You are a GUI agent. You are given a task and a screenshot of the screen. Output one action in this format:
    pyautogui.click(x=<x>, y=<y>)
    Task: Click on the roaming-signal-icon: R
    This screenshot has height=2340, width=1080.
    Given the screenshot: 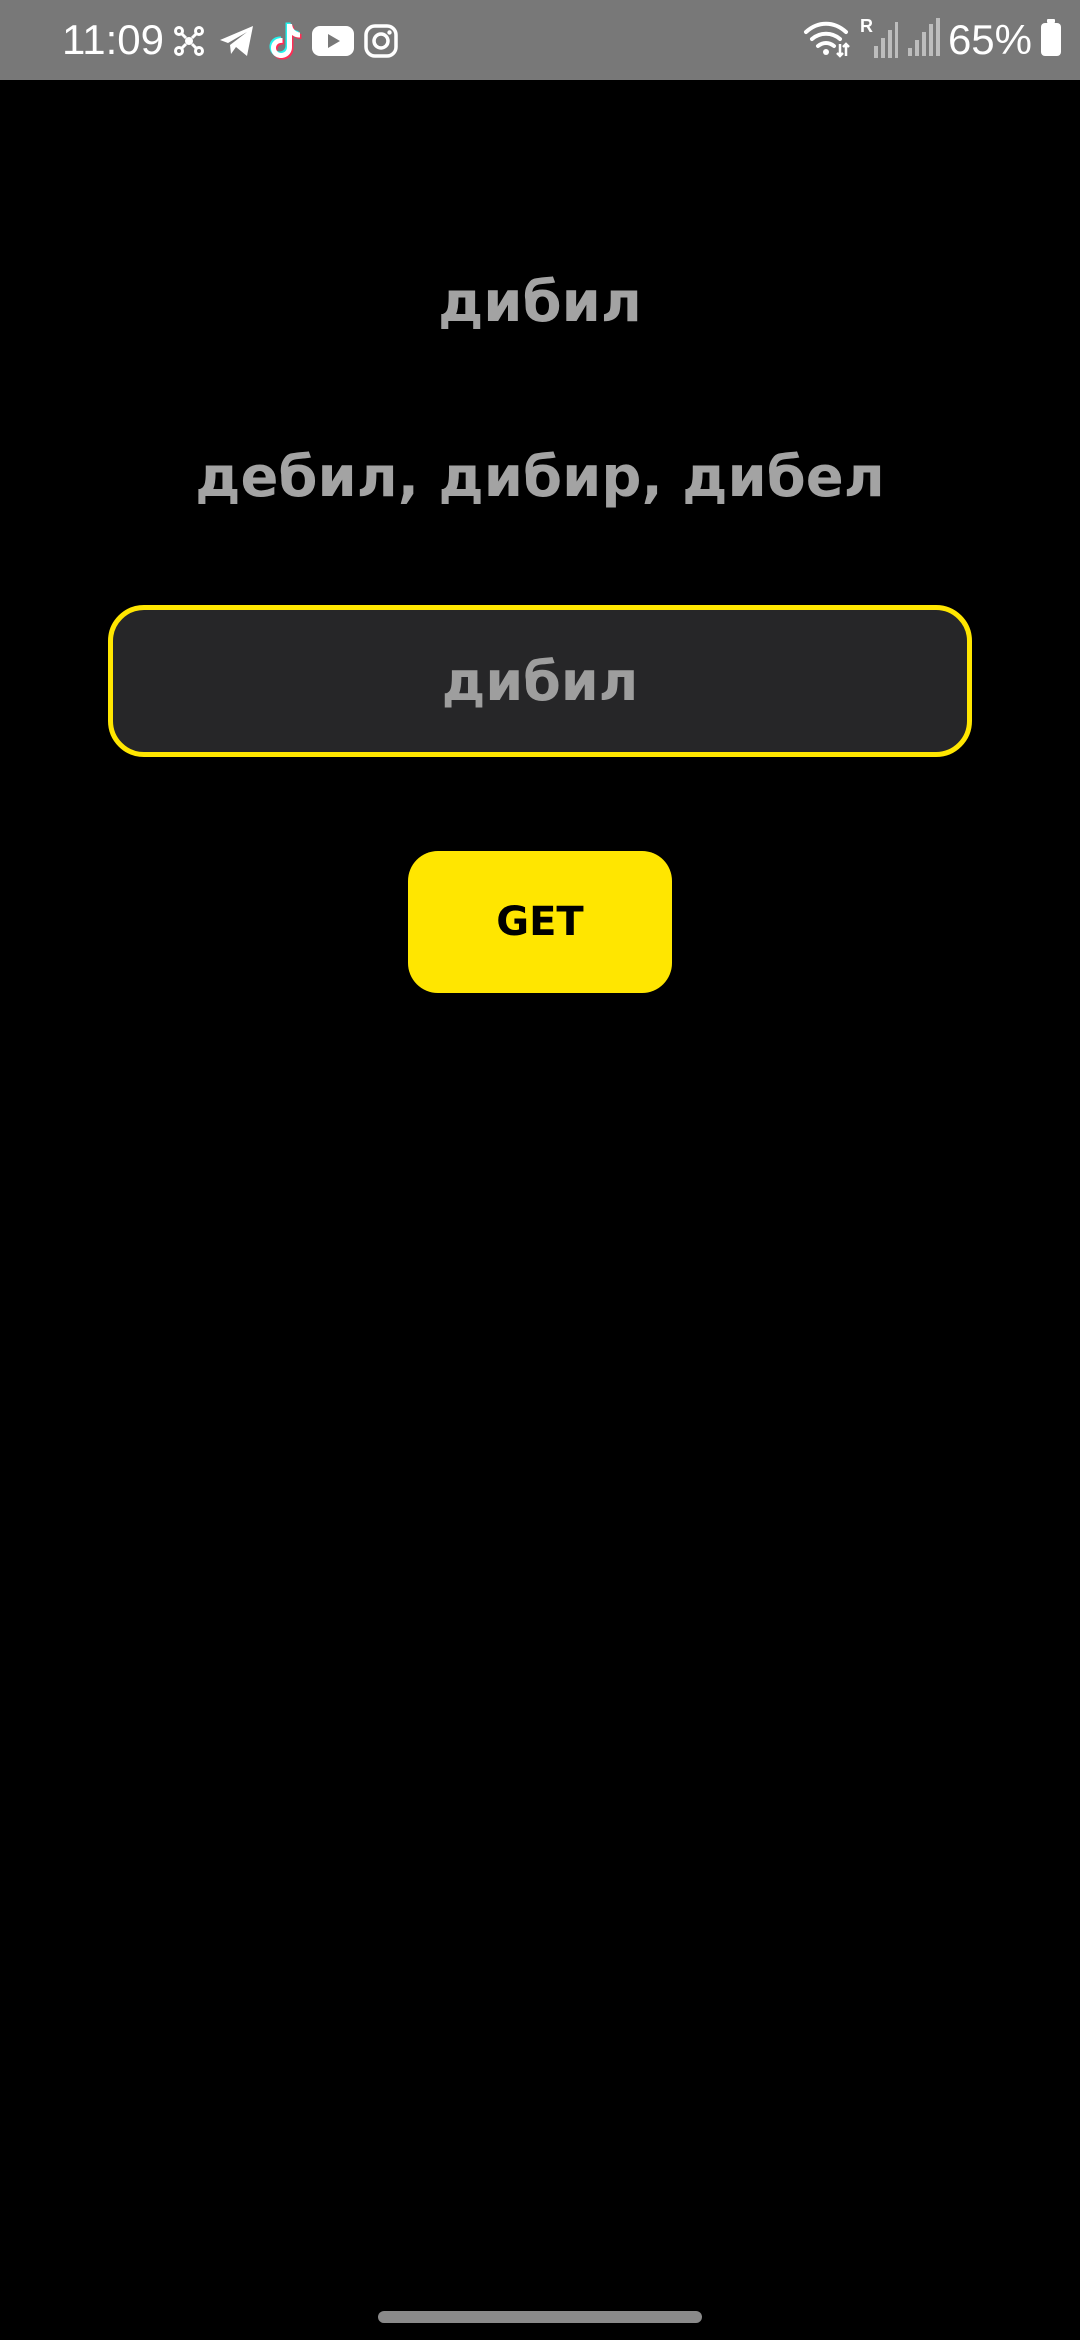 What is the action you would take?
    pyautogui.click(x=878, y=38)
    